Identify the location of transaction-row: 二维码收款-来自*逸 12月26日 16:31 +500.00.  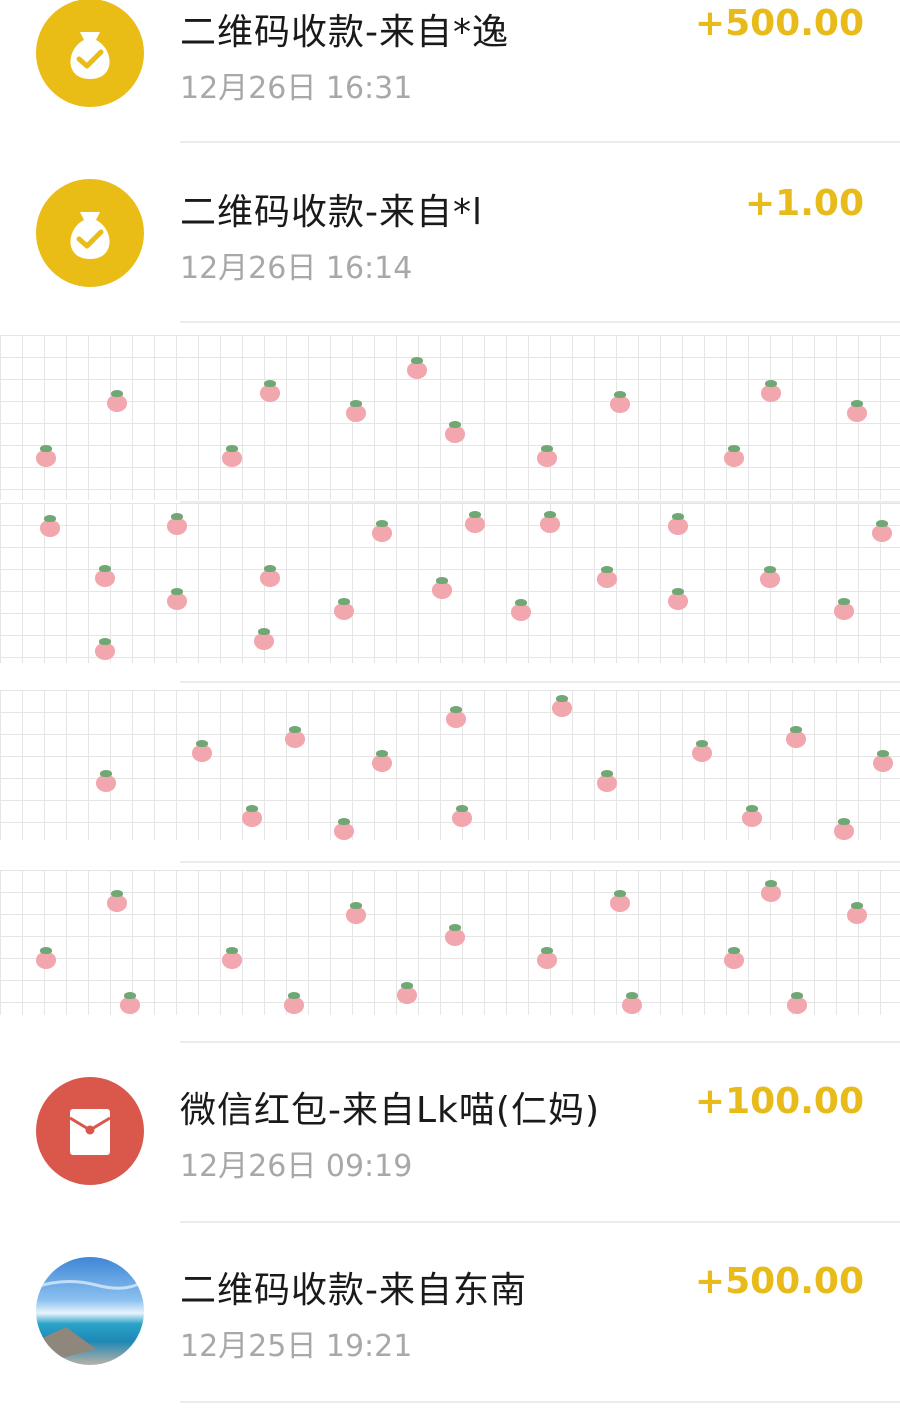
(450, 72).